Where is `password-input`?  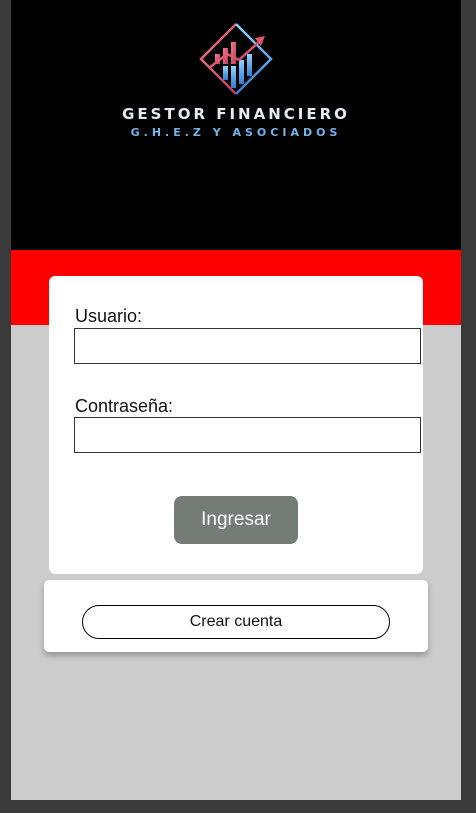
password-input is located at coordinates (247, 435).